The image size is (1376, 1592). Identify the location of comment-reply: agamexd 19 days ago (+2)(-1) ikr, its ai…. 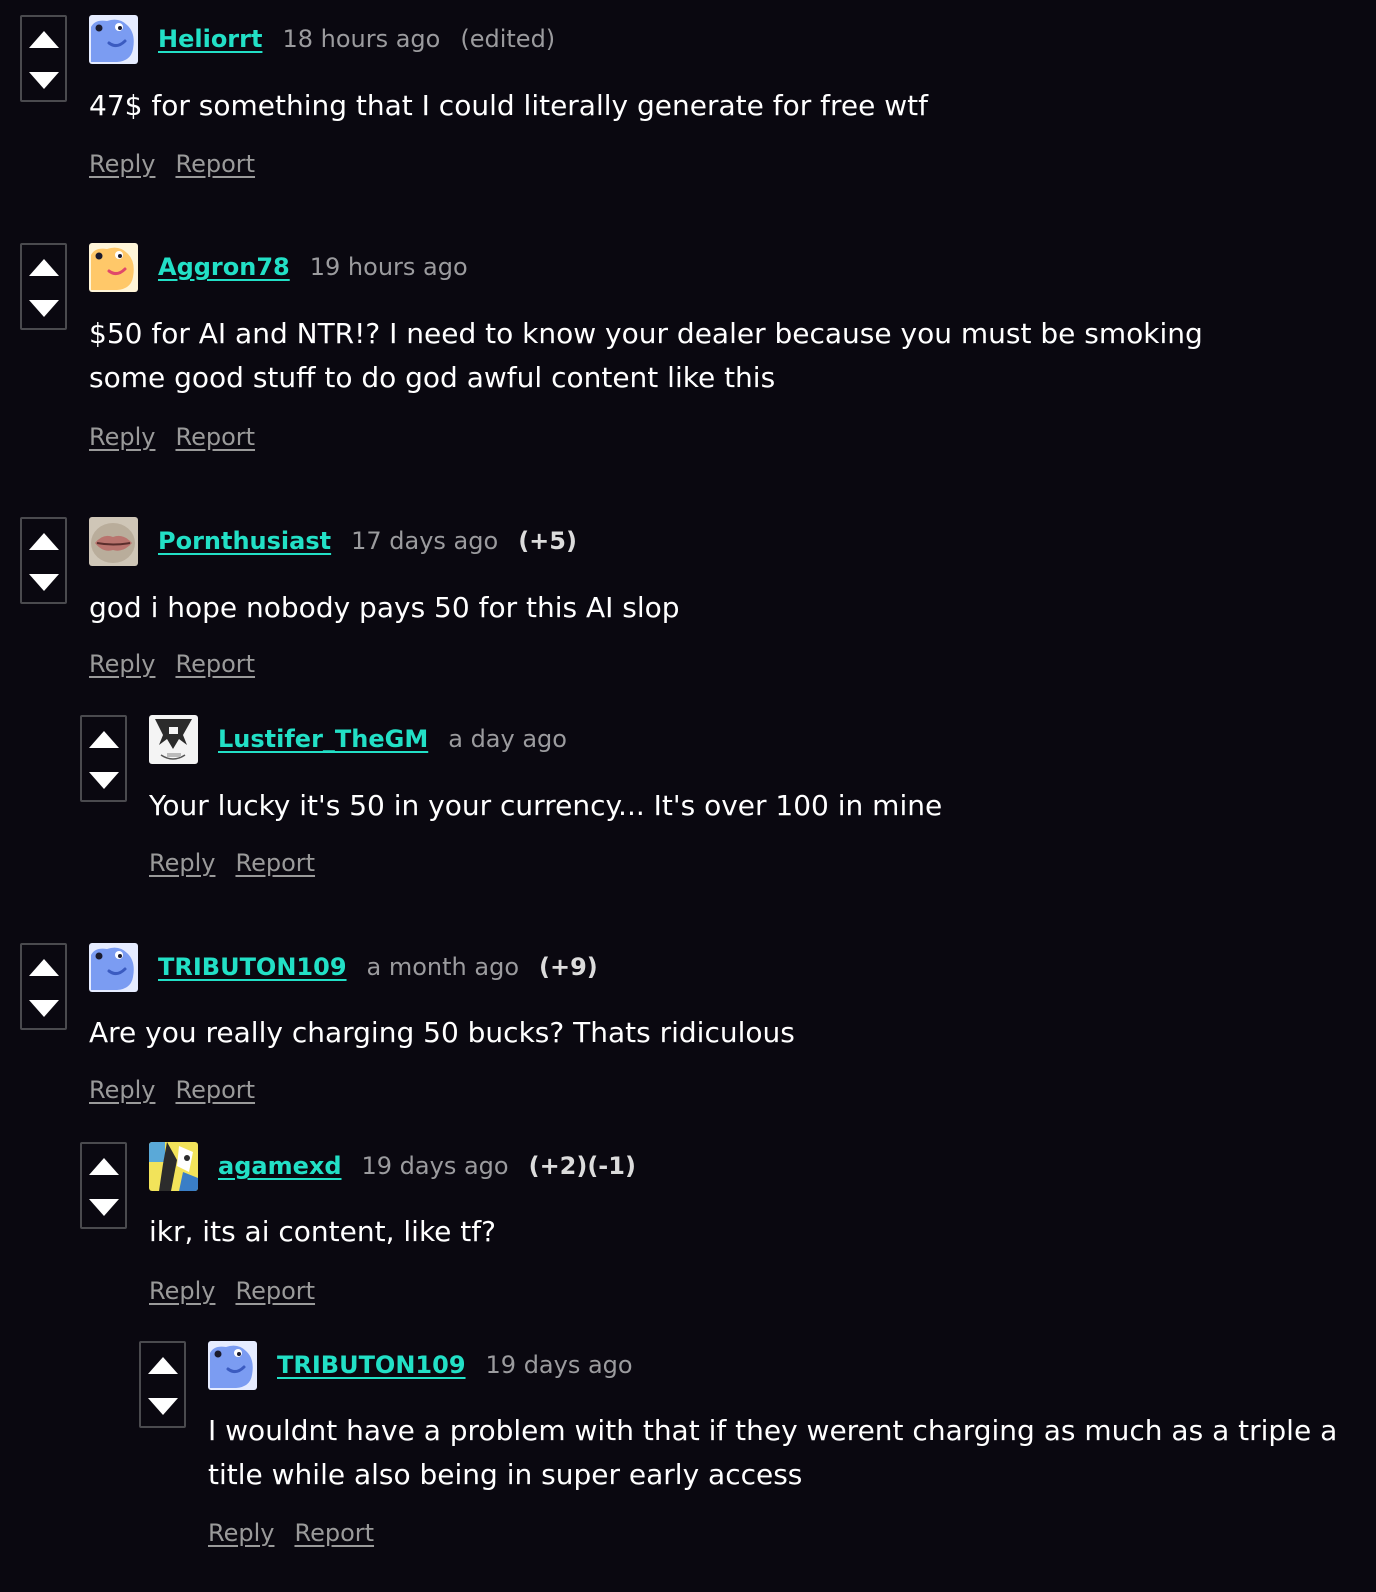
(688, 1227).